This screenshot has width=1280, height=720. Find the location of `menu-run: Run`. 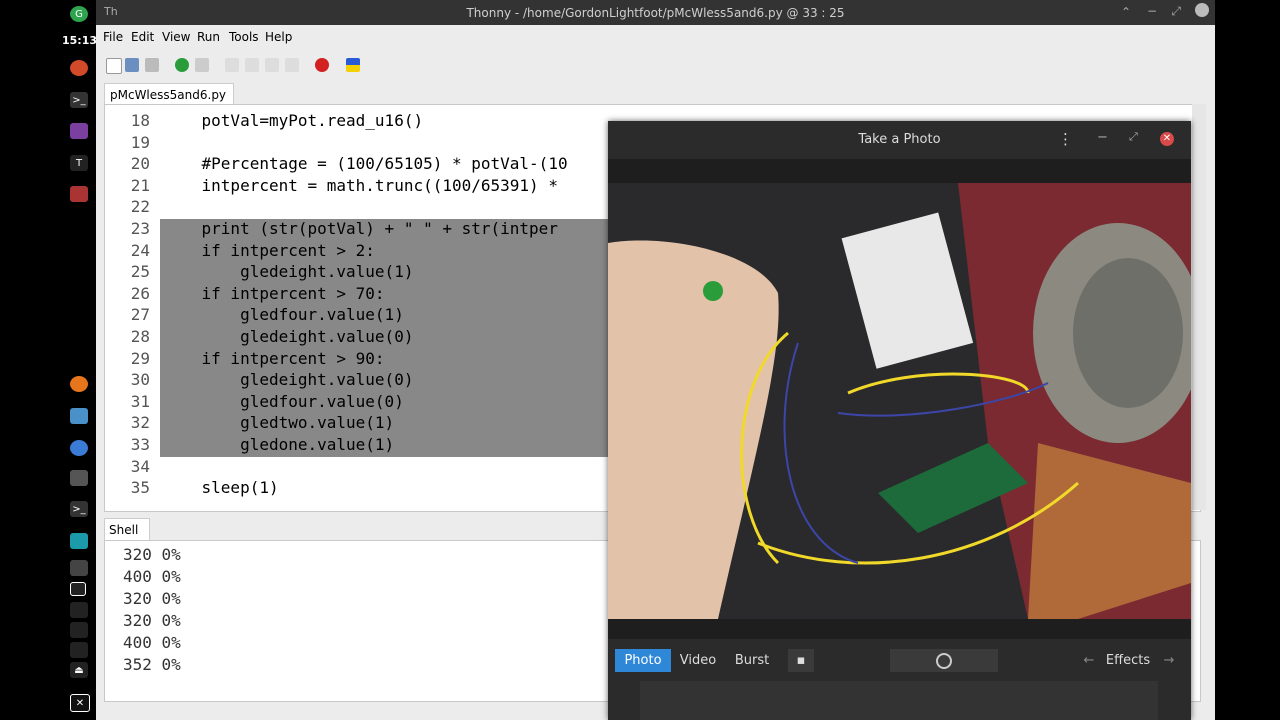

menu-run: Run is located at coordinates (208, 37).